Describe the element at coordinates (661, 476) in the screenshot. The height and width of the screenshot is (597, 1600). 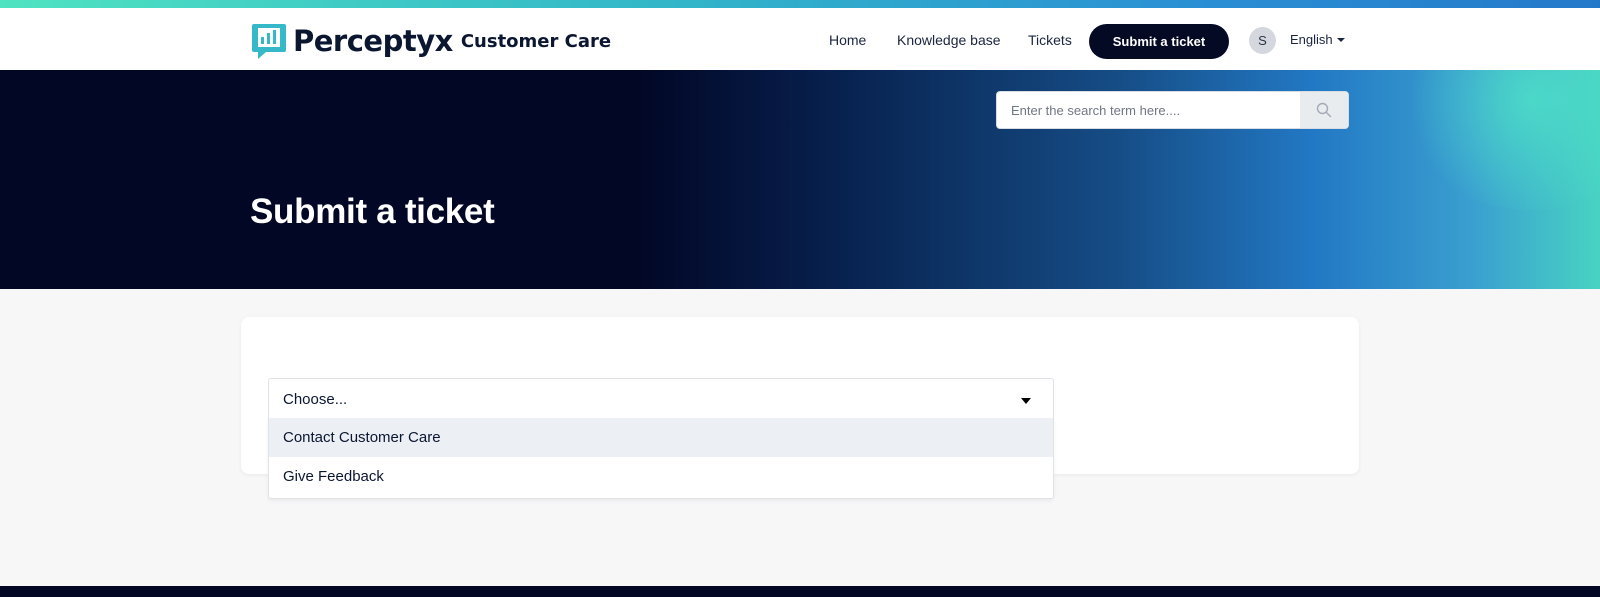
I see `option-give-feedback: Give Feedback` at that location.